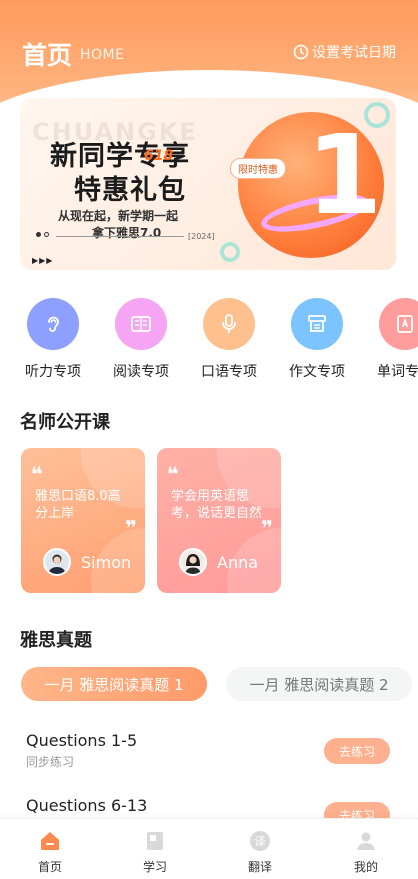  What do you see at coordinates (56, 640) in the screenshot?
I see `exams-section-title: 雅思真题` at bounding box center [56, 640].